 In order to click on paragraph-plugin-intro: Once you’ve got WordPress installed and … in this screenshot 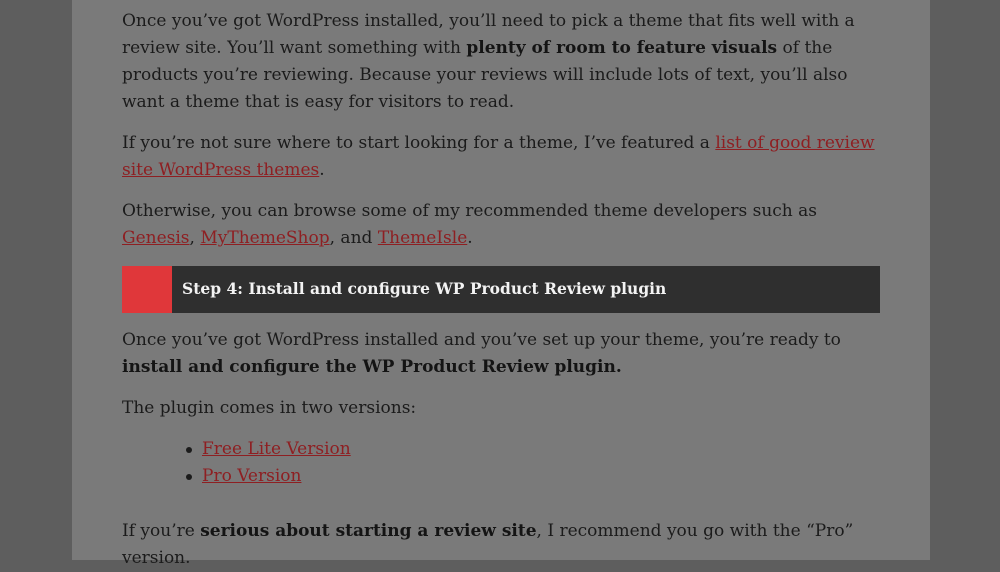, I will do `click(501, 354)`.